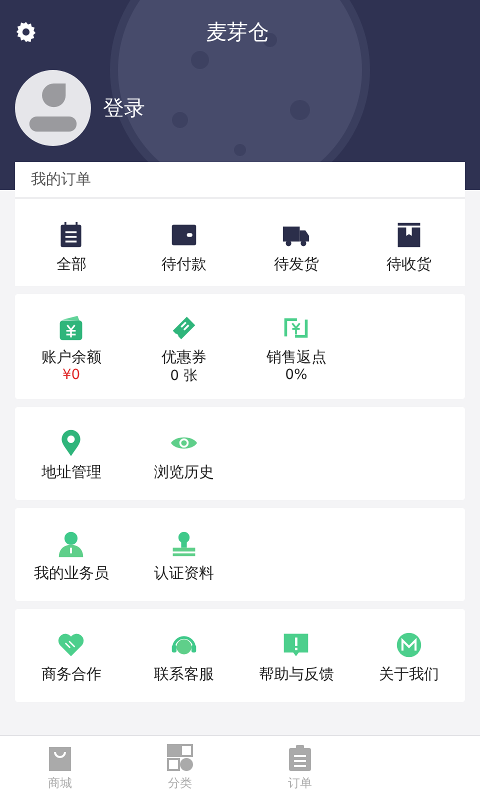 The image size is (480, 800). What do you see at coordinates (408, 645) in the screenshot?
I see `circle-logo-icon` at bounding box center [408, 645].